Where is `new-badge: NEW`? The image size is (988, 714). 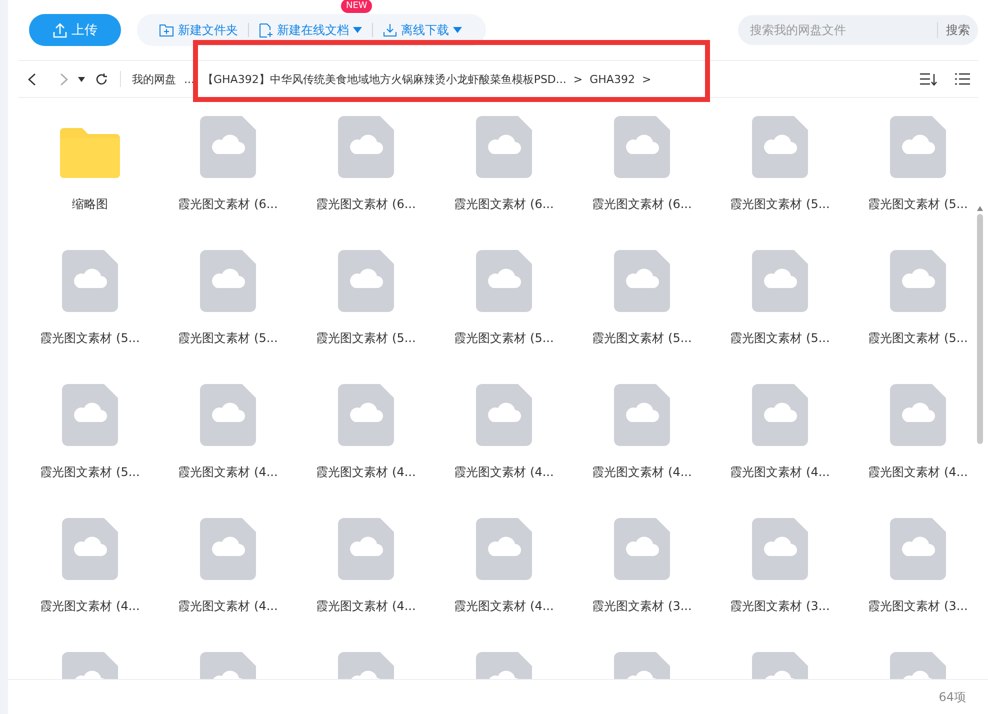 new-badge: NEW is located at coordinates (356, 6).